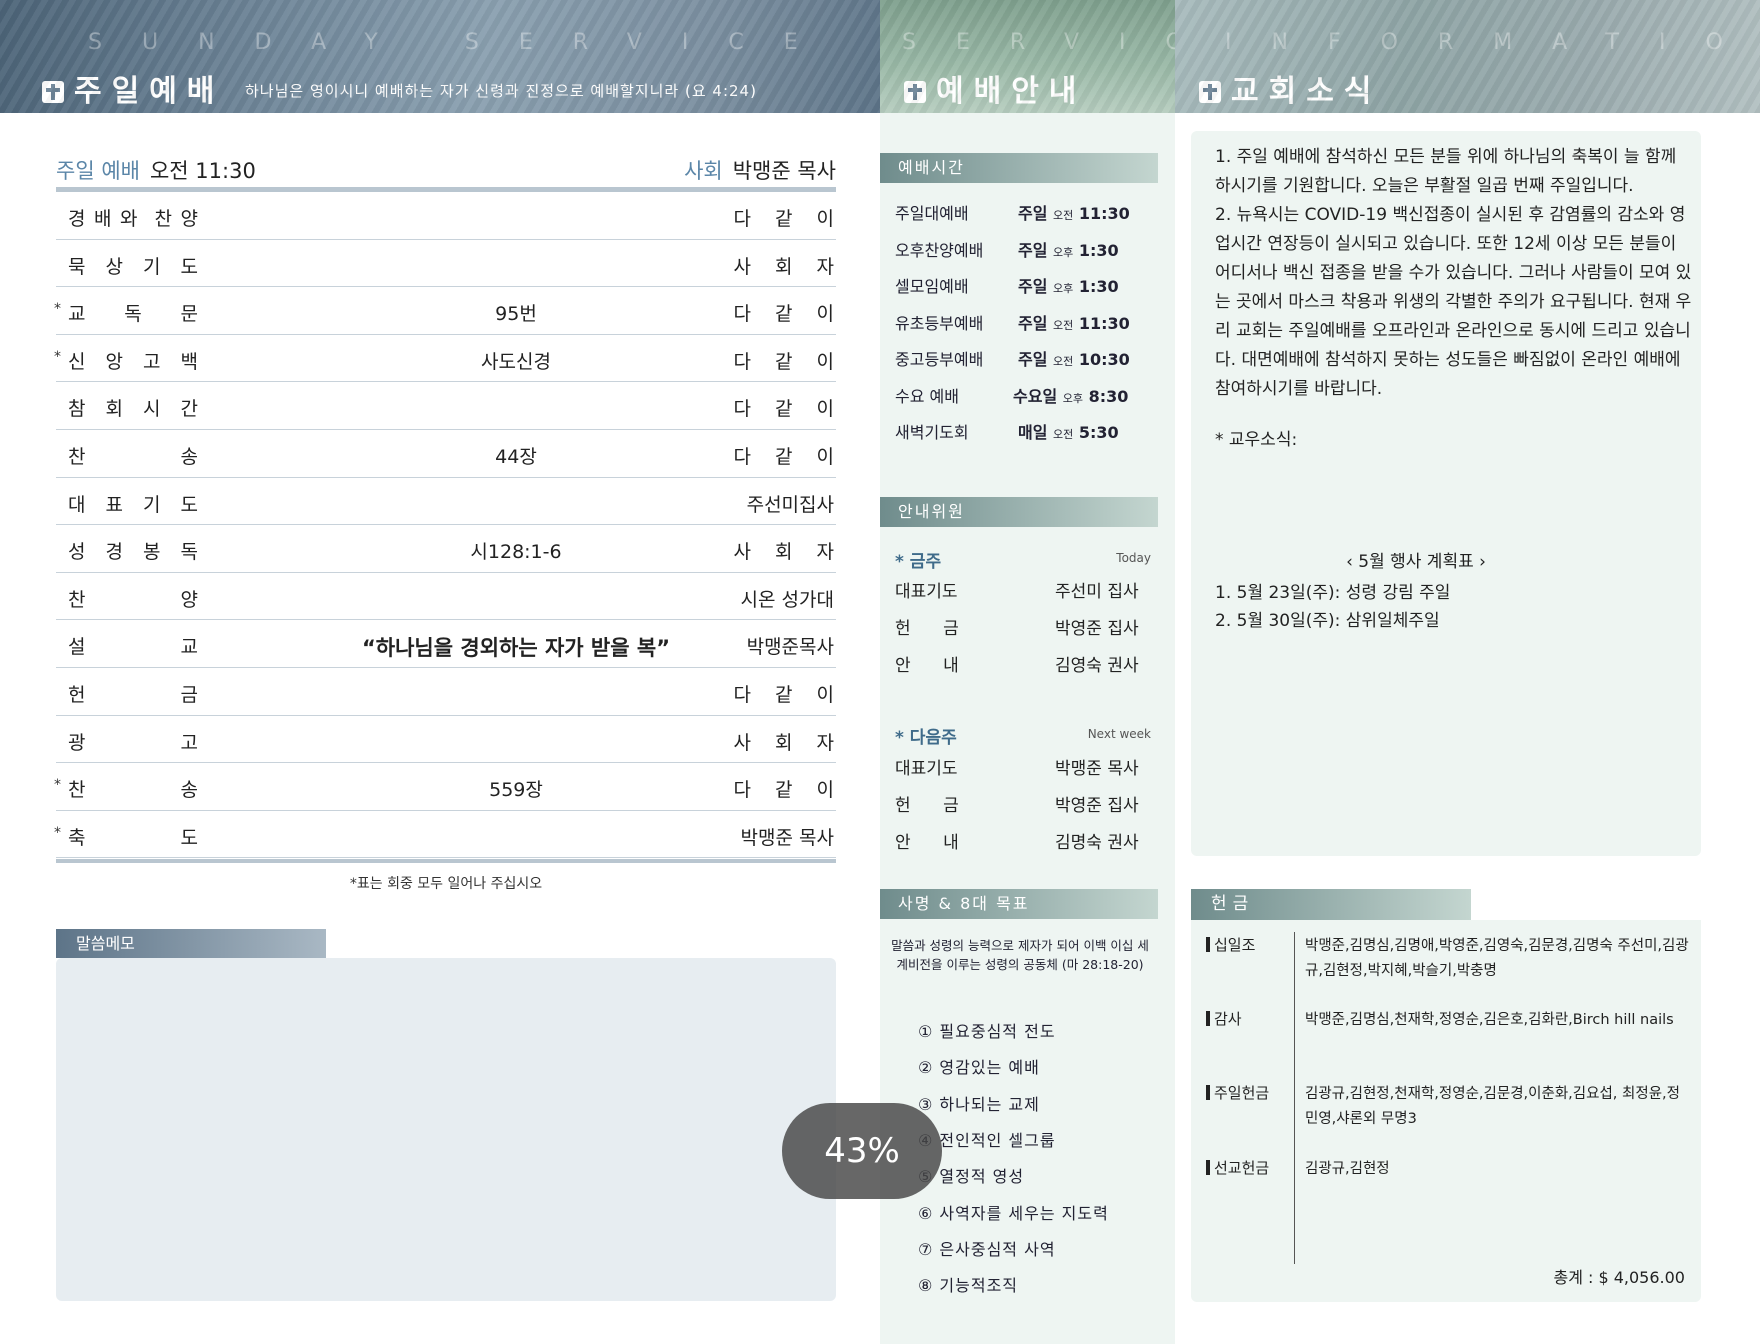 This screenshot has height=1344, width=1760. What do you see at coordinates (927, 806) in the screenshot?
I see `usher-role: 헌 금` at bounding box center [927, 806].